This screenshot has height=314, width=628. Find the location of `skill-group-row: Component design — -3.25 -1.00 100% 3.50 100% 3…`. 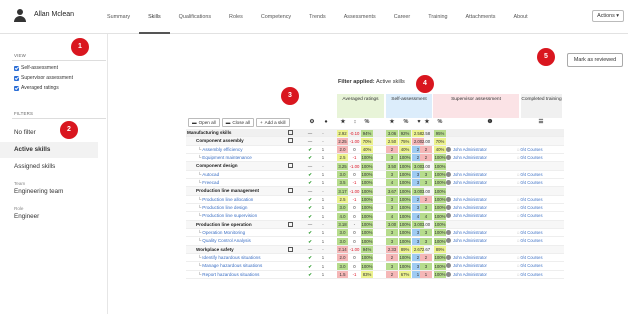

skill-group-row: Component design — -3.25 -1.00 100% 3.50 100% 3… is located at coordinates (375, 166).